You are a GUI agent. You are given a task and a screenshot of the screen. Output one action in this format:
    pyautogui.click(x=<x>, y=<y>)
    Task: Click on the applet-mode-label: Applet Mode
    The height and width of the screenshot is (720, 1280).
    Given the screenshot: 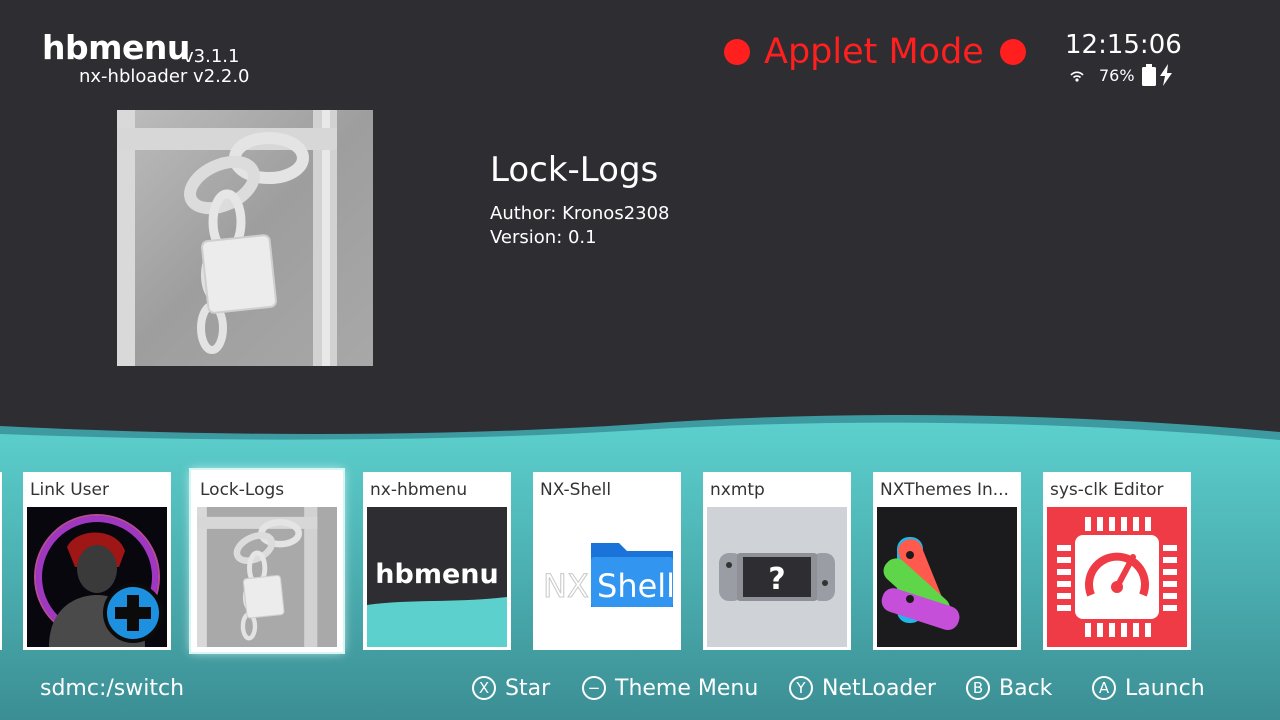 What is the action you would take?
    pyautogui.click(x=874, y=52)
    